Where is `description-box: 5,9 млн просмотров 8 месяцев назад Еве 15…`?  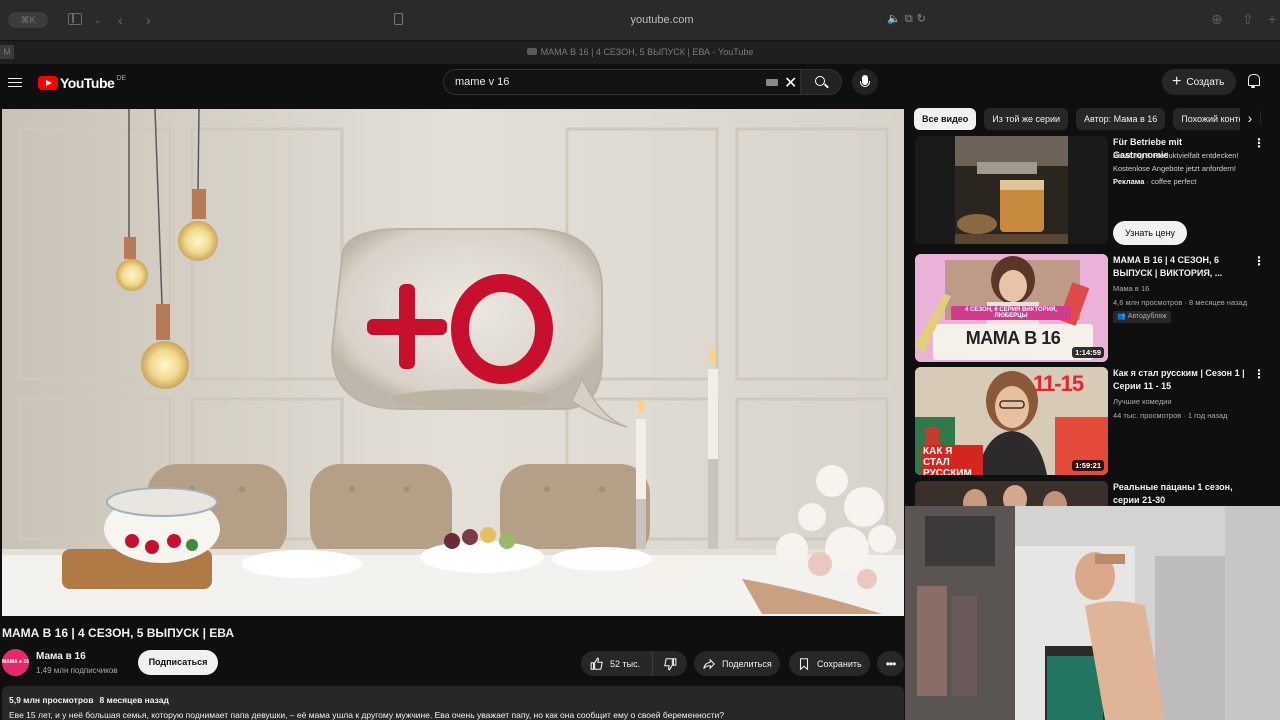
description-box: 5,9 млн просмотров 8 месяцев назад Еве 15… is located at coordinates (453, 703).